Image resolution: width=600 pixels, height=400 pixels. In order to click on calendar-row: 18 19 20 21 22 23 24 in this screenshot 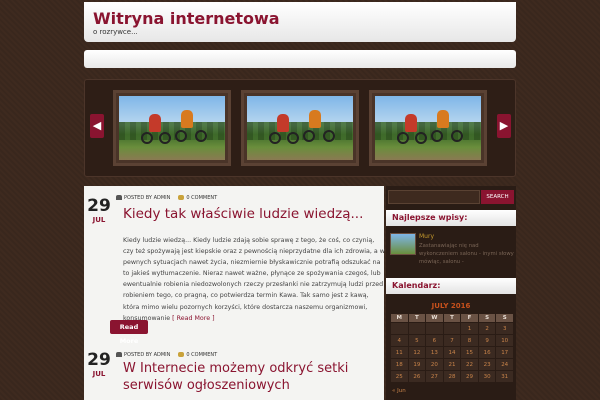, I will do `click(452, 364)`.